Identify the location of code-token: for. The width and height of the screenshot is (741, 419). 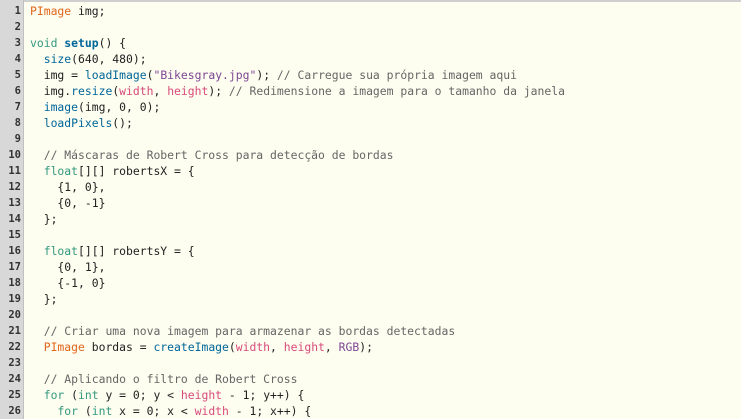
(68, 411).